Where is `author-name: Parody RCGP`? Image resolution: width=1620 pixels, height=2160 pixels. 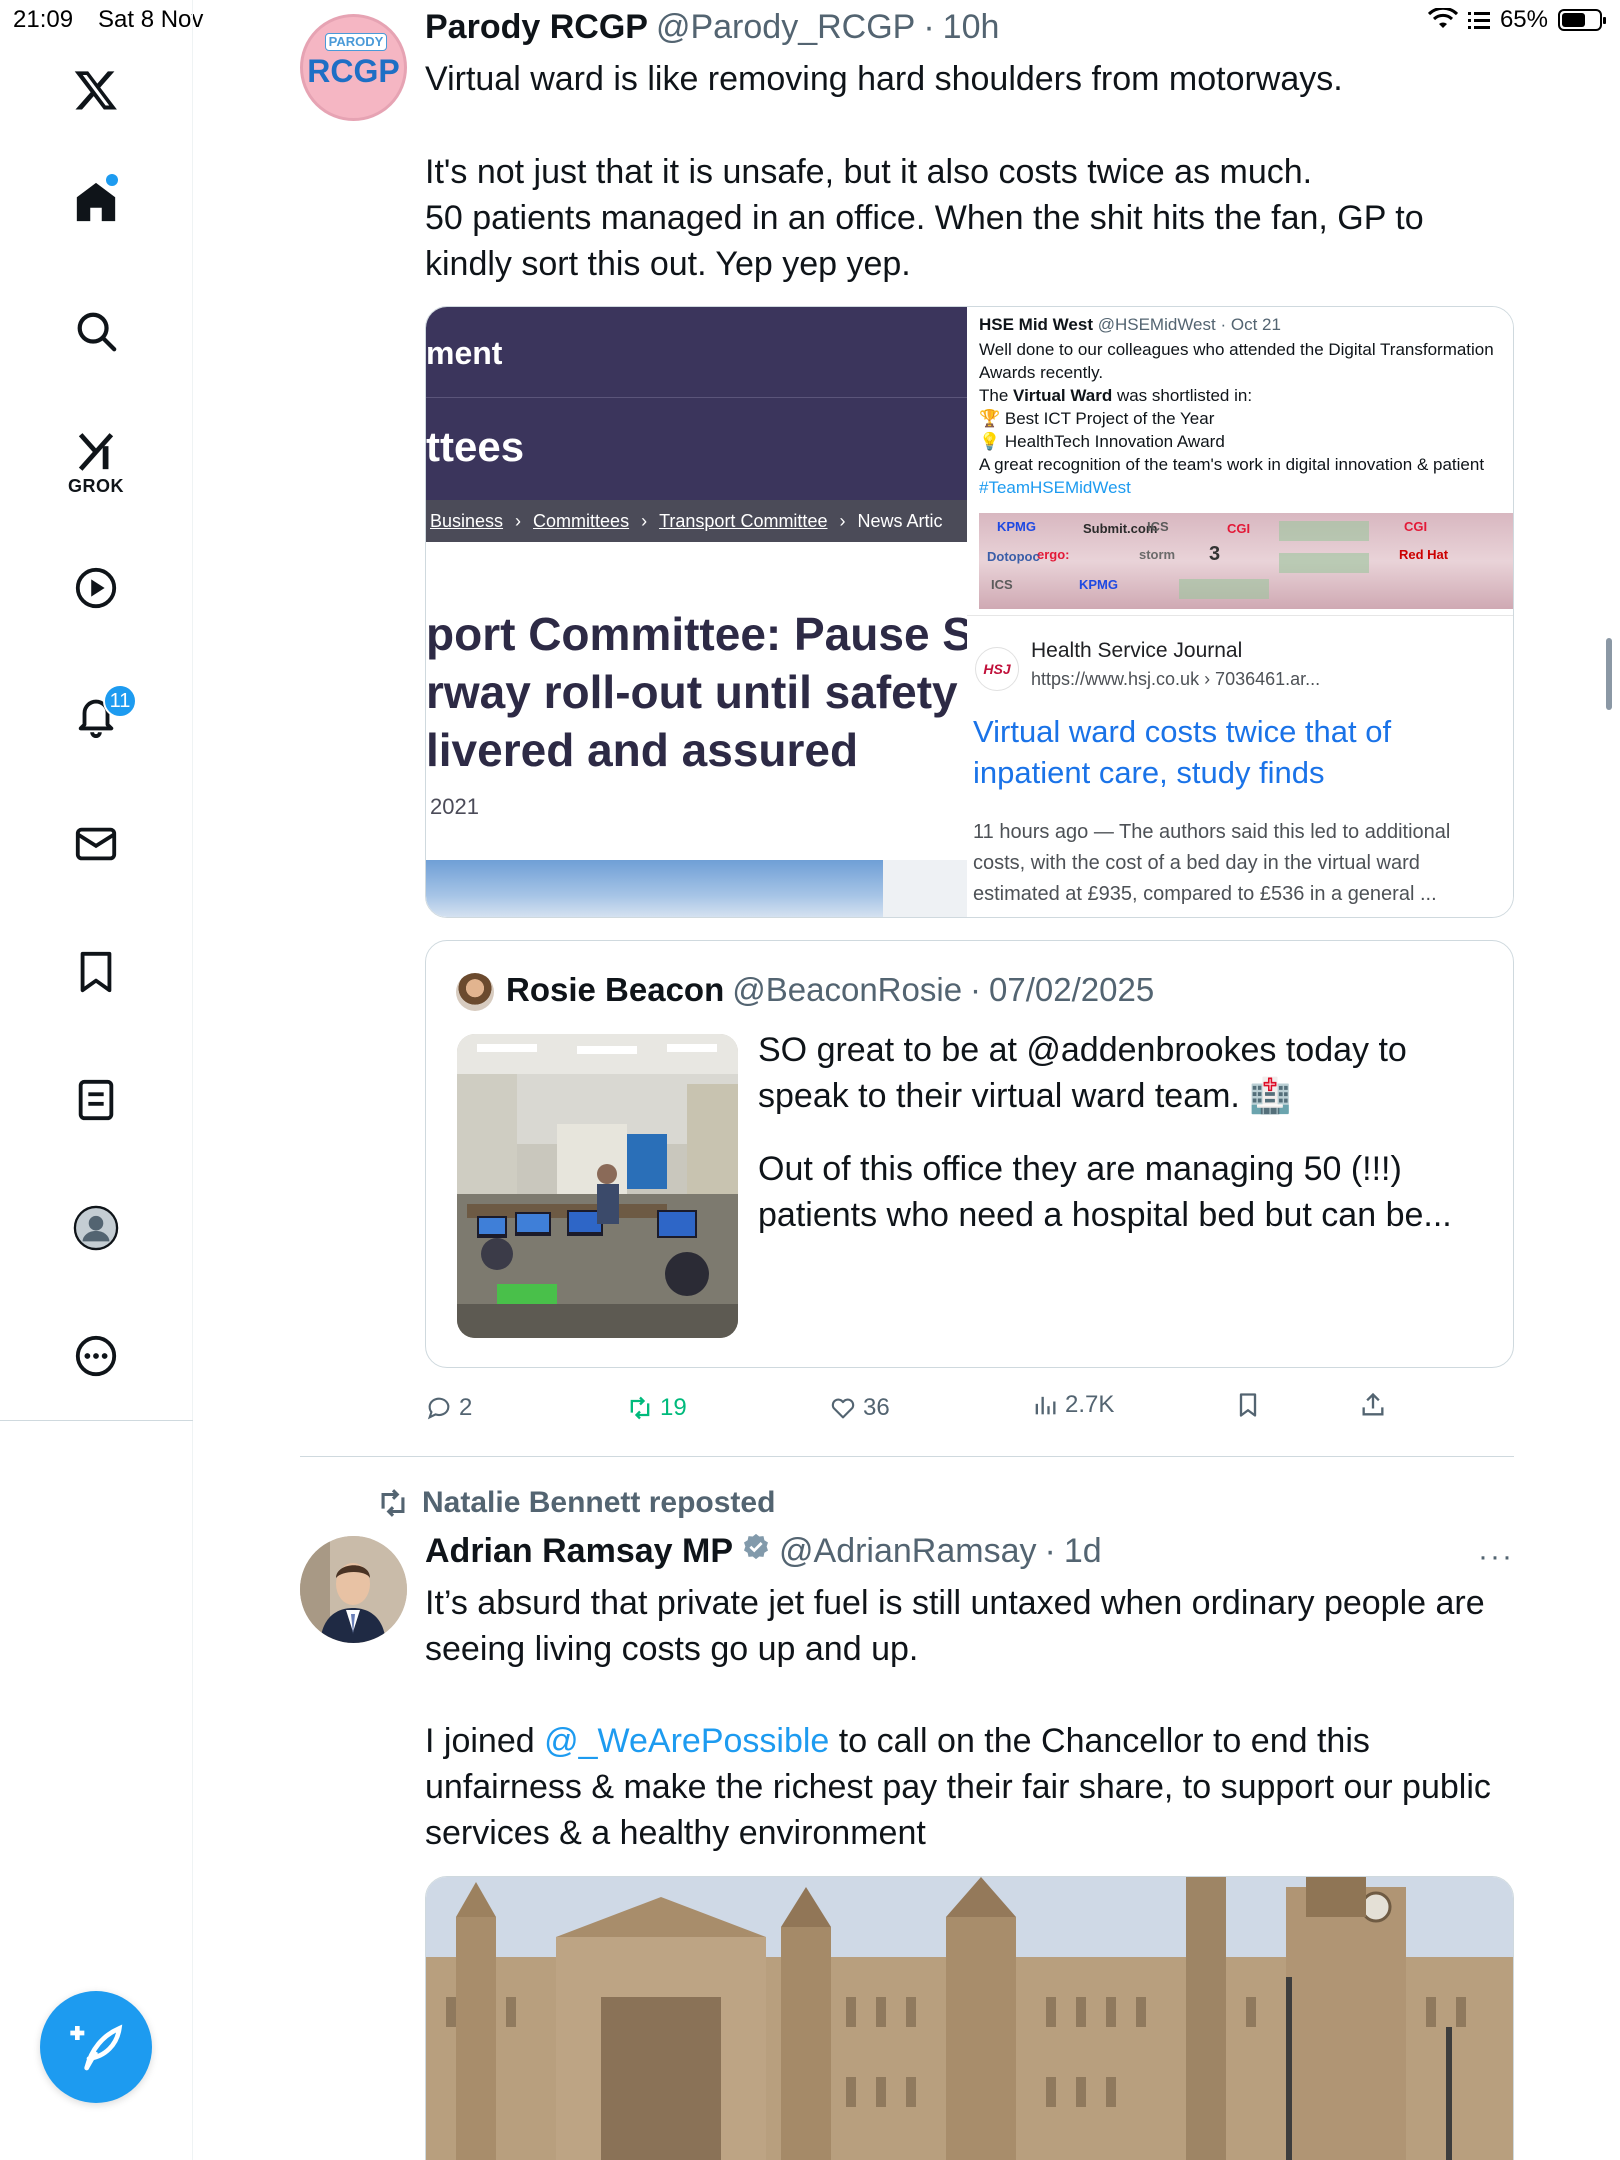 author-name: Parody RCGP is located at coordinates (536, 27).